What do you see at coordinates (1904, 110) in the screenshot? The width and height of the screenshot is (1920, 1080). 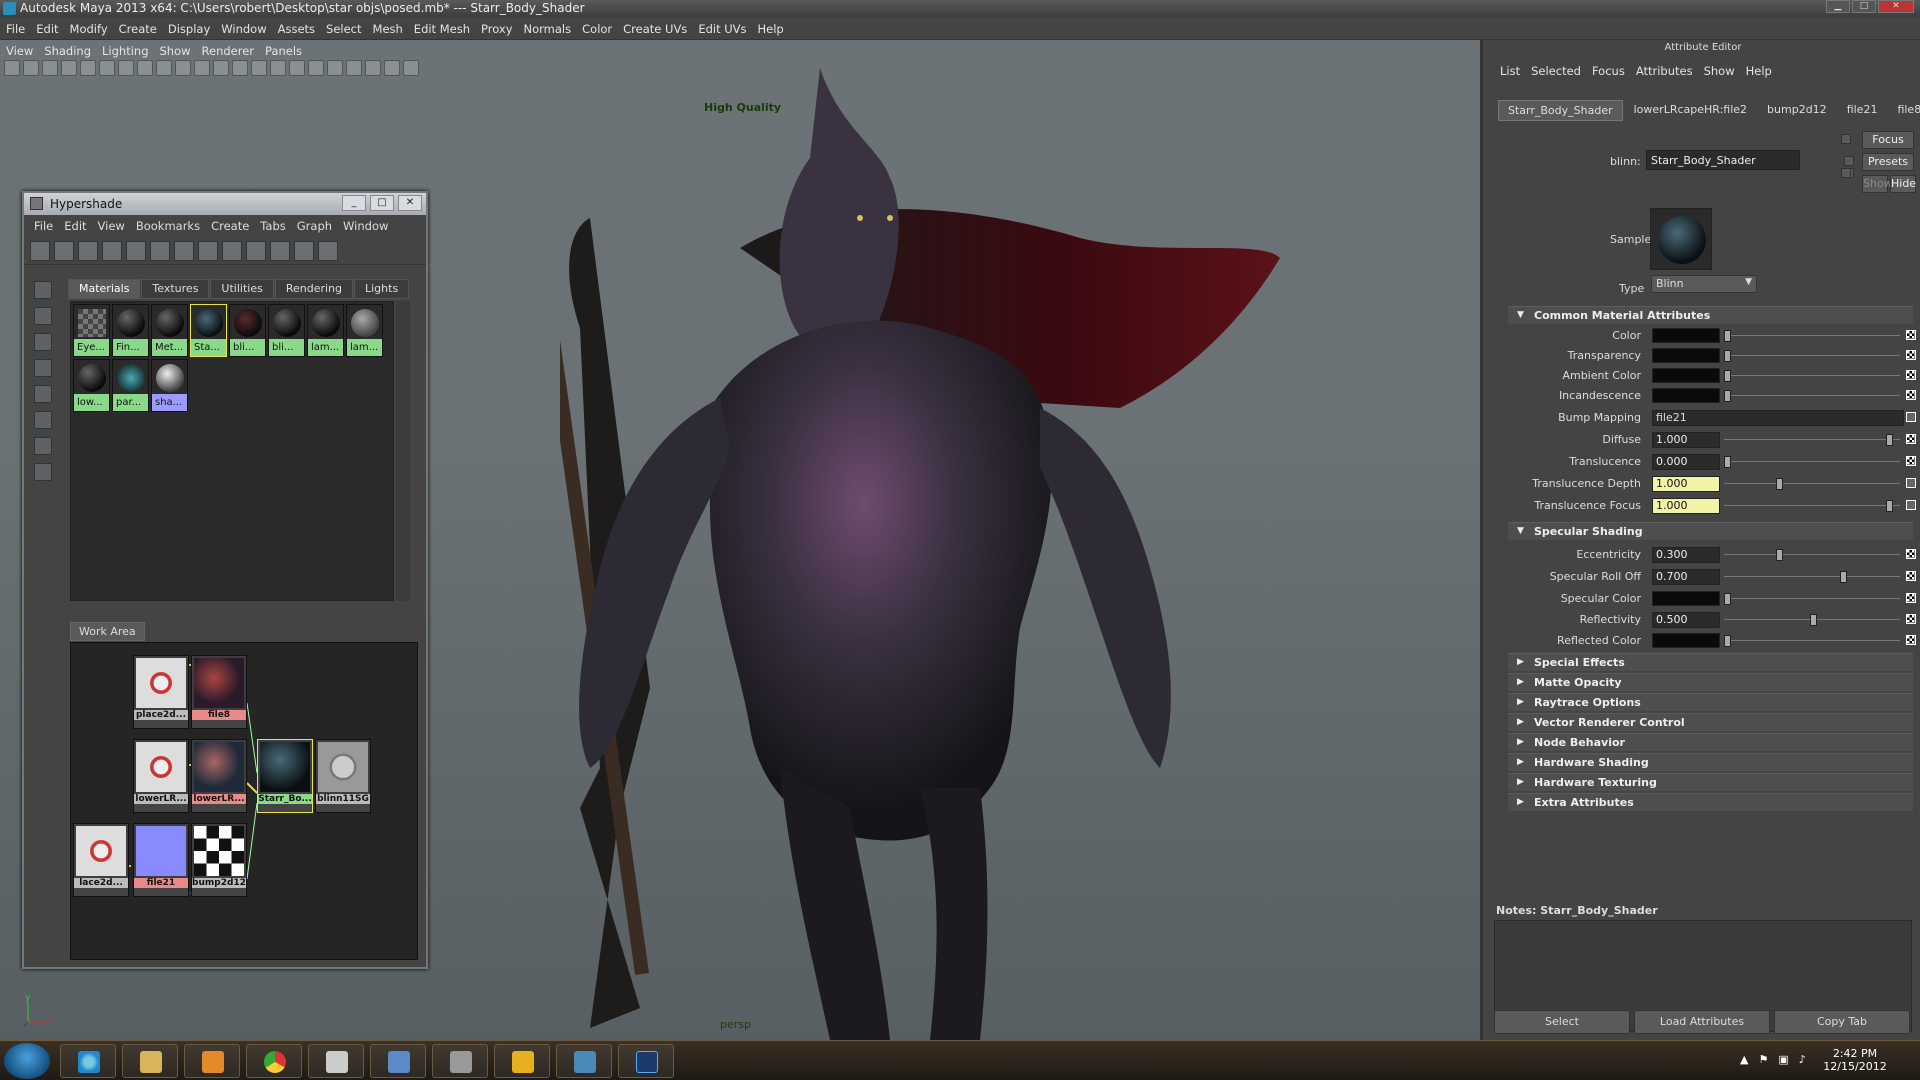 I see `ae-tab-file8: file8` at bounding box center [1904, 110].